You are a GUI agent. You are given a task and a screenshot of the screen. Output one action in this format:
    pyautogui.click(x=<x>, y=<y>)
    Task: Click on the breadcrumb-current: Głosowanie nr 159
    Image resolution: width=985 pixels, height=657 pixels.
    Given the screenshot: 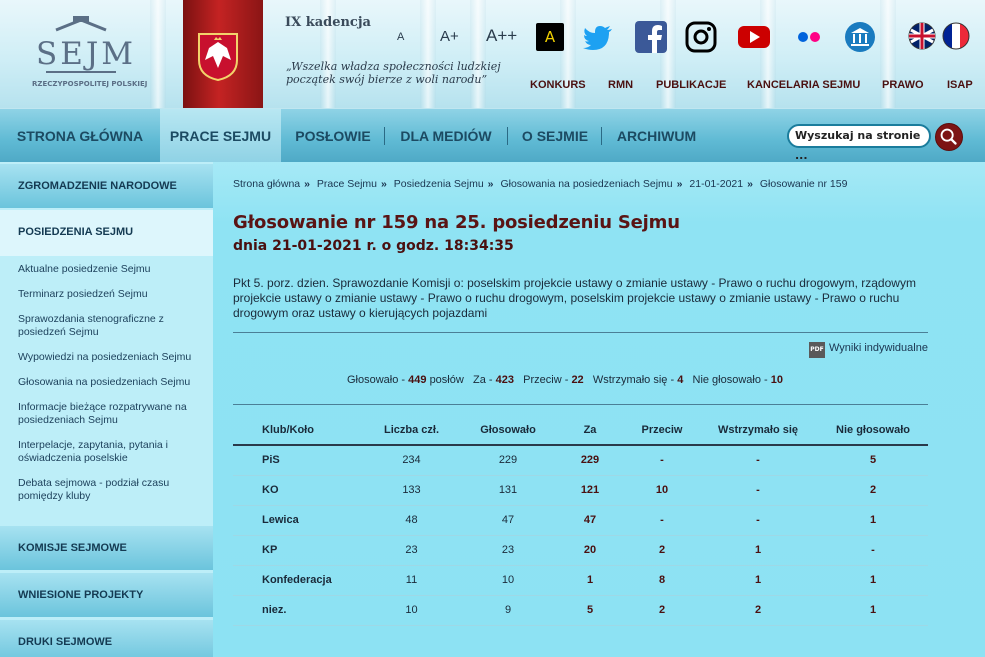 What is the action you would take?
    pyautogui.click(x=803, y=184)
    